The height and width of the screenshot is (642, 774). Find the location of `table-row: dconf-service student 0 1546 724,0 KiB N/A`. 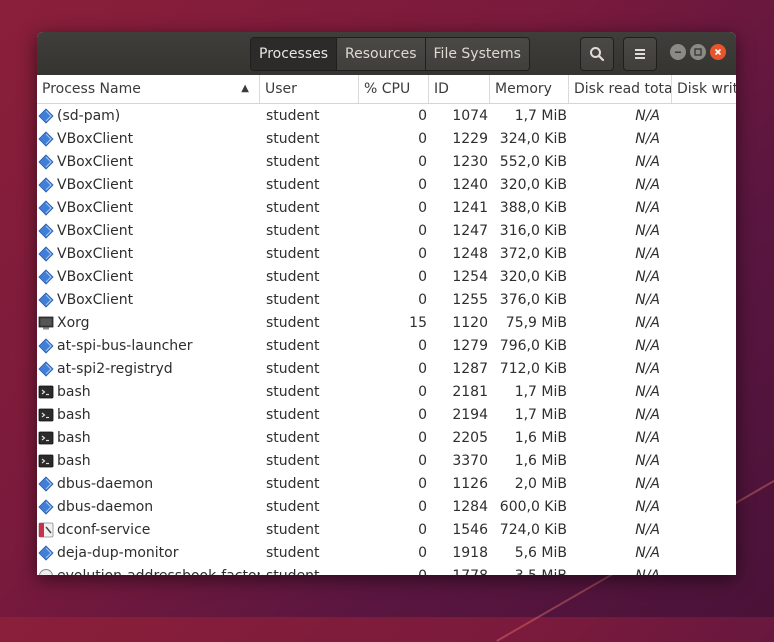

table-row: dconf-service student 0 1546 724,0 KiB N/A is located at coordinates (386, 529).